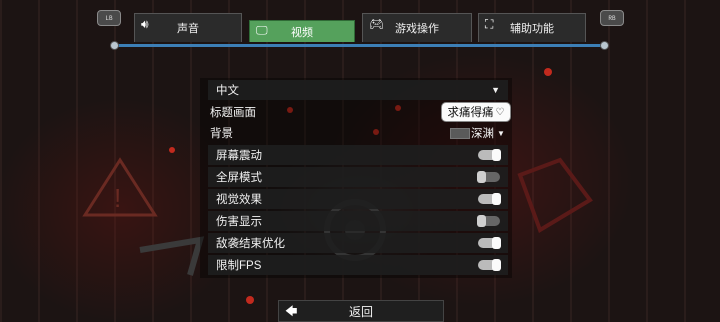  I want to click on toggle-label: 屏幕震动, so click(239, 156).